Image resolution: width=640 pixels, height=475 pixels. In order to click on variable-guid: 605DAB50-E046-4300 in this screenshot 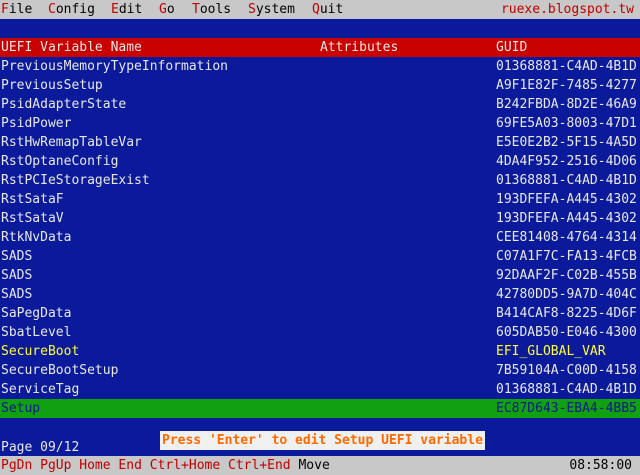, I will do `click(566, 332)`.